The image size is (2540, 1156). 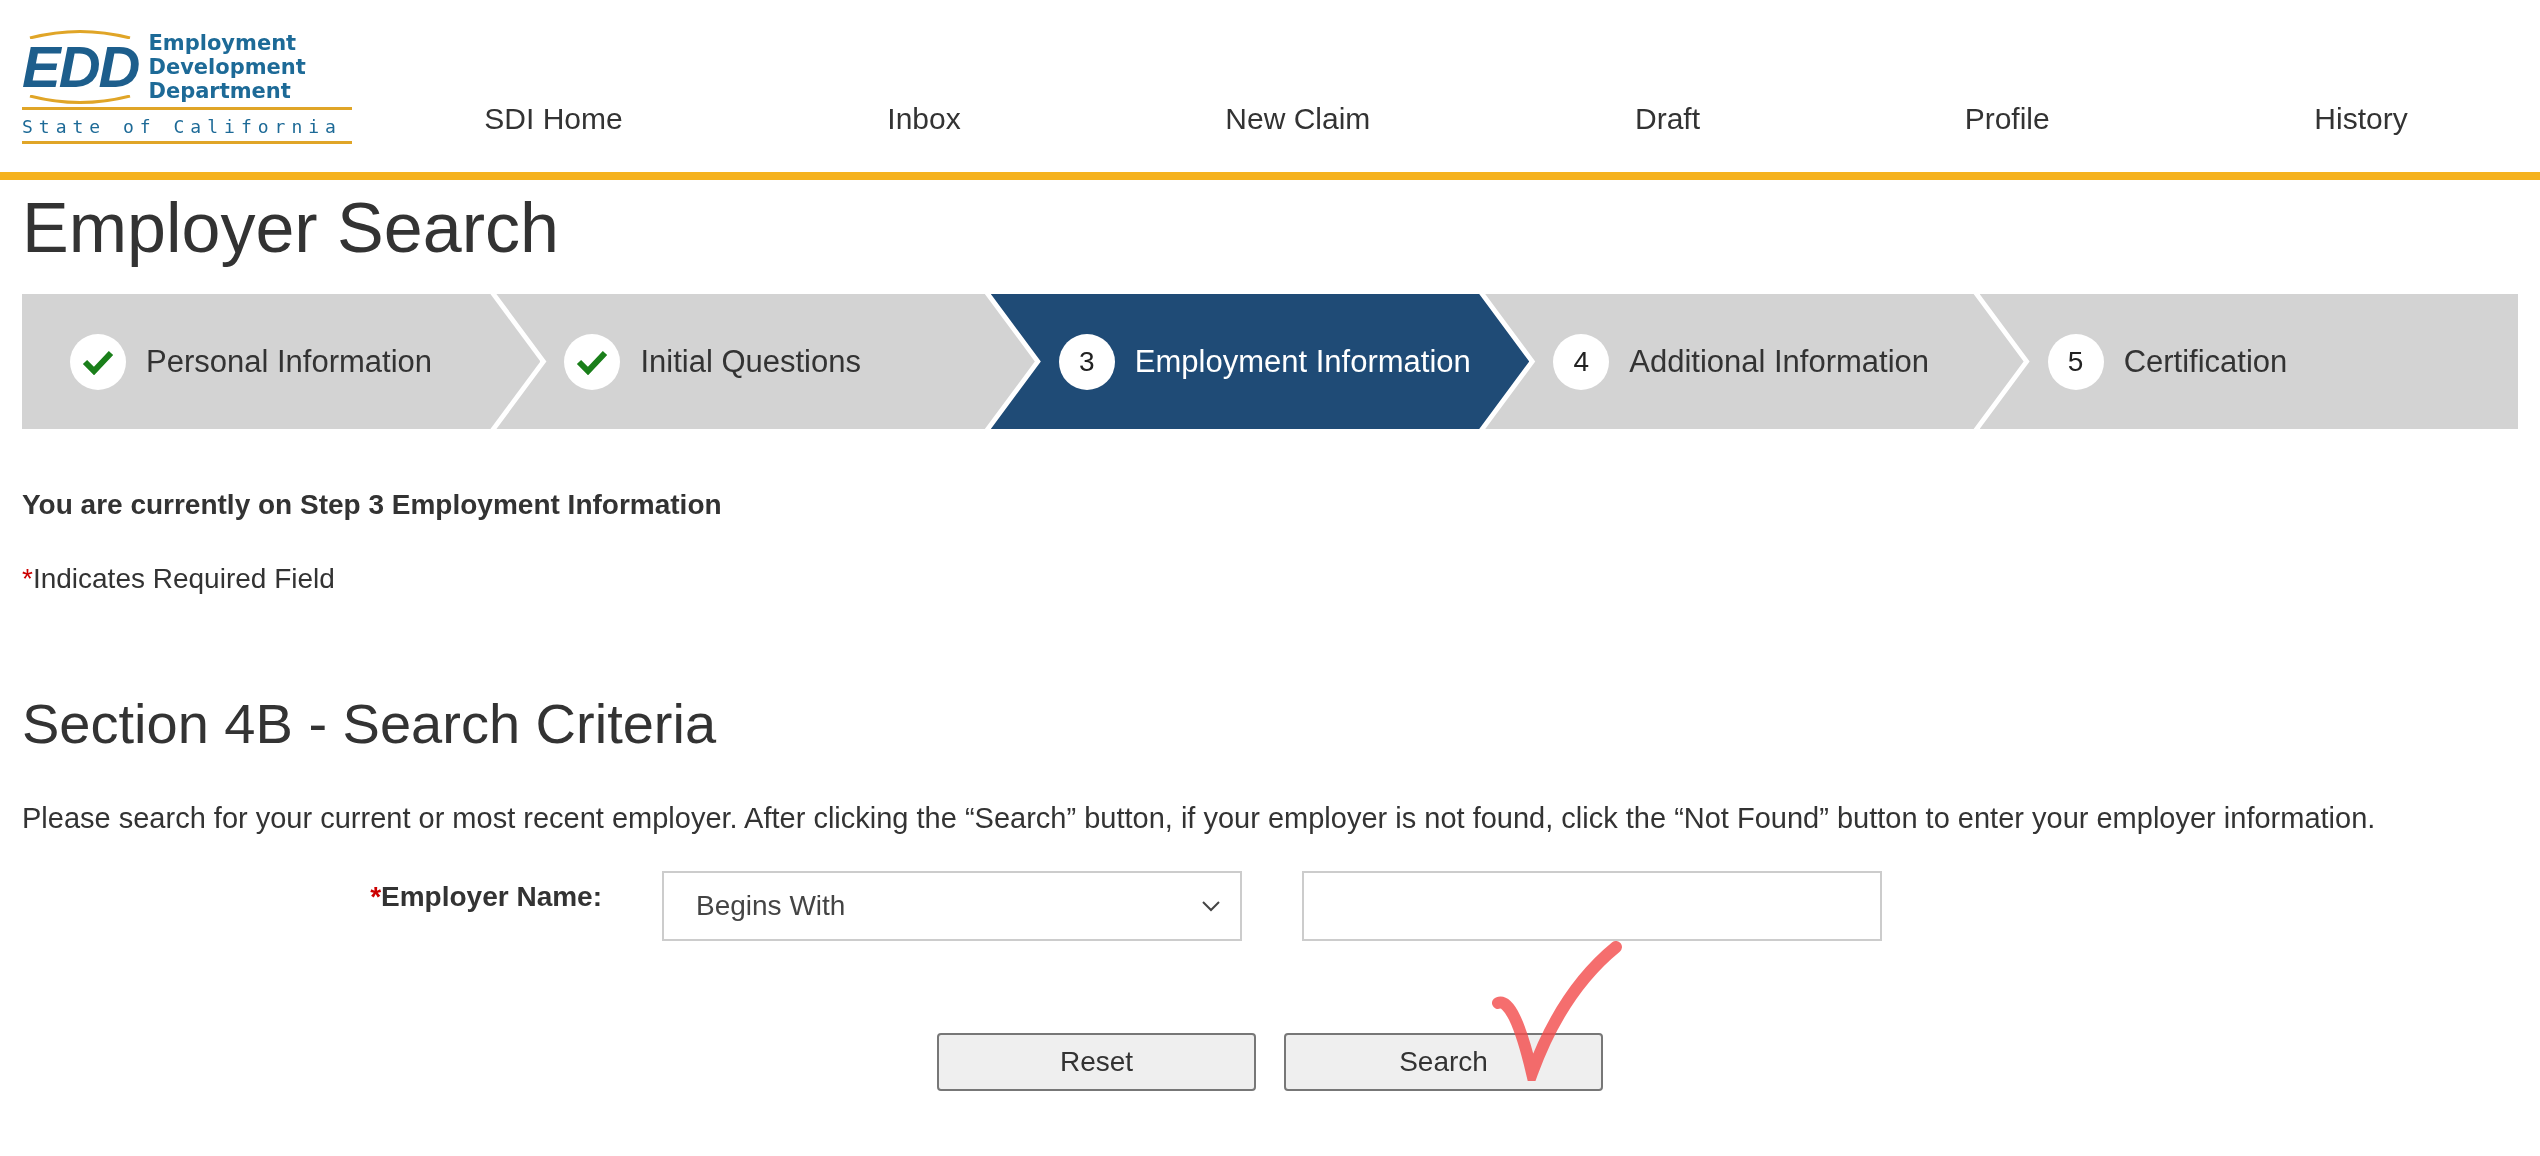 What do you see at coordinates (80, 66) in the screenshot?
I see `logo-mark: EDD` at bounding box center [80, 66].